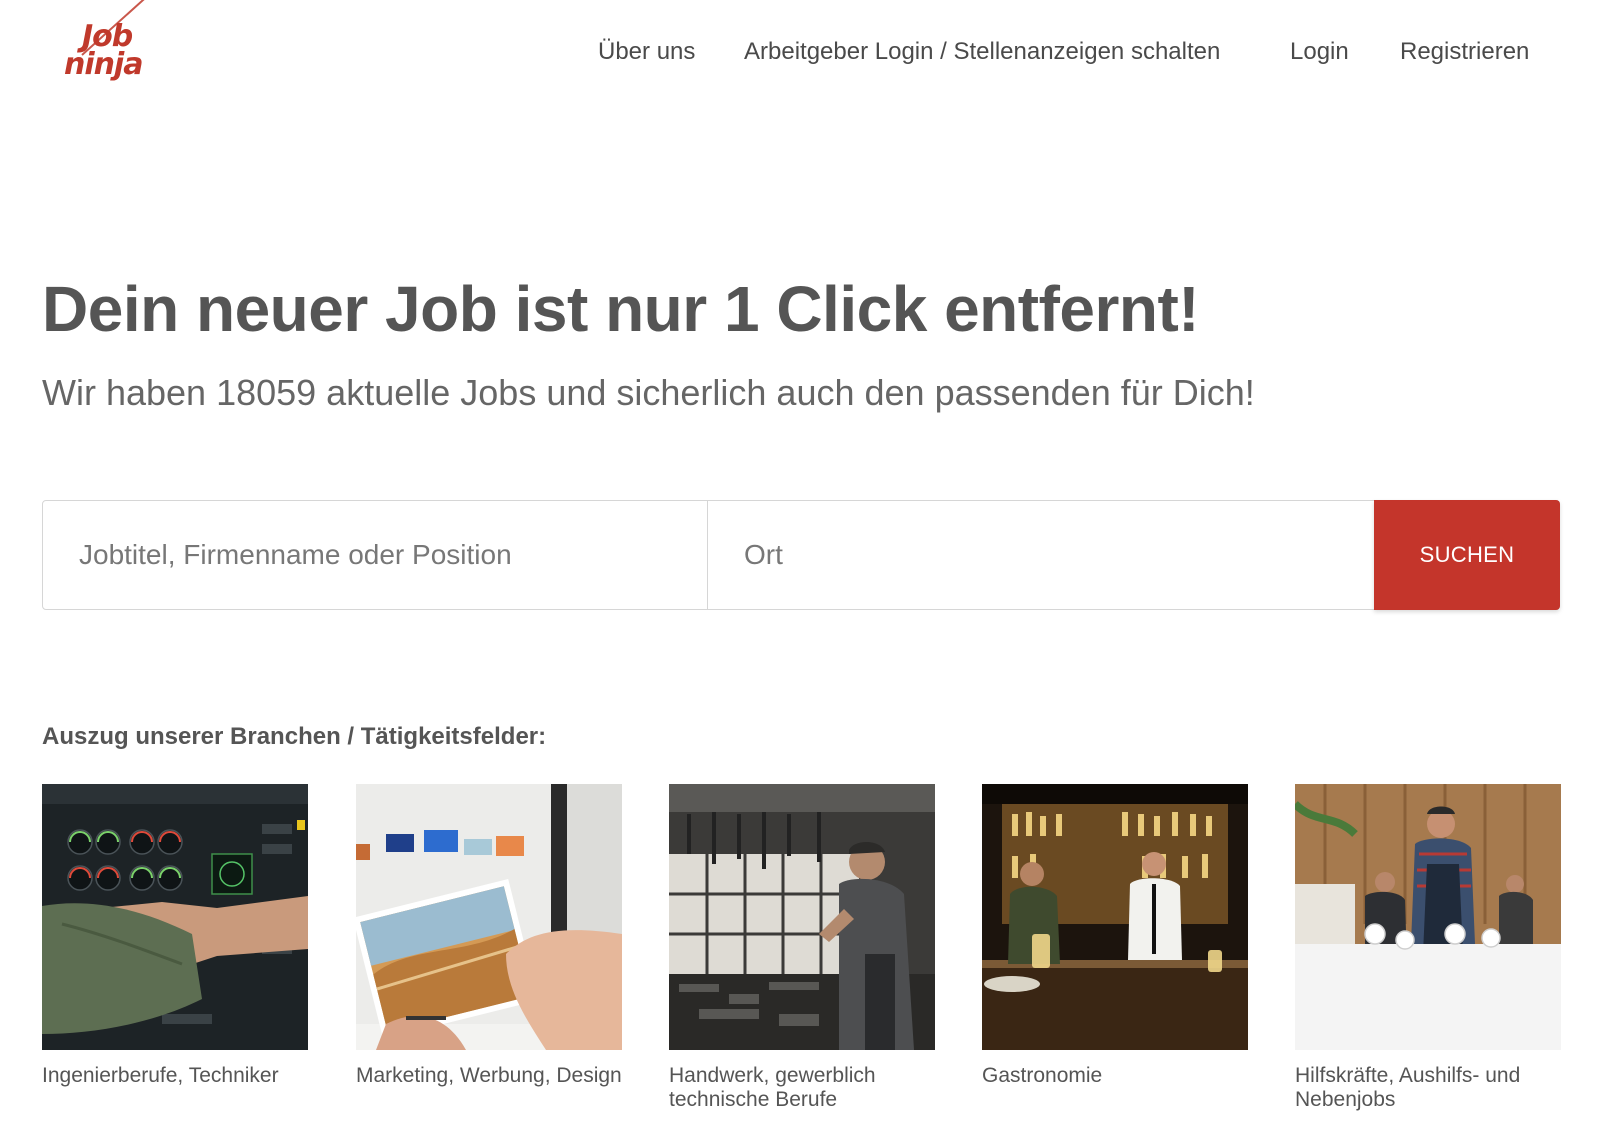 This screenshot has width=1600, height=1134. I want to click on hero-title: Dein neuer Job ist nur 1 Click entfernt!, so click(621, 309).